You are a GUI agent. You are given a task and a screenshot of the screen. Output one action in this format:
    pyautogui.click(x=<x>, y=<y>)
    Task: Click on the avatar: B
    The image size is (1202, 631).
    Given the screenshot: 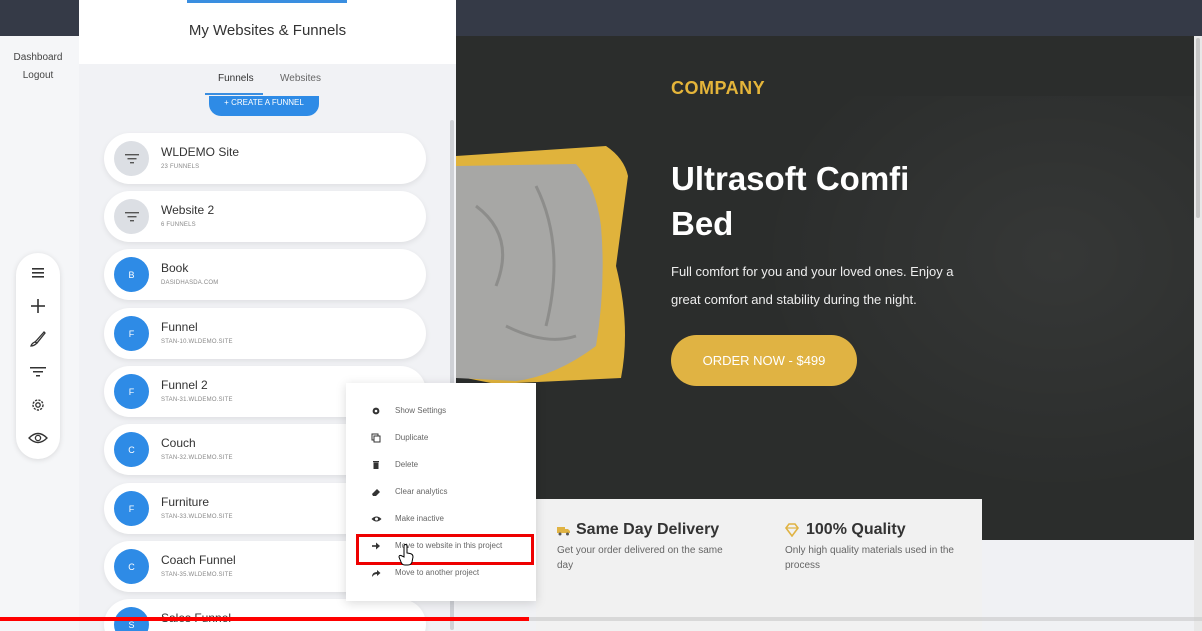 What is the action you would take?
    pyautogui.click(x=131, y=274)
    